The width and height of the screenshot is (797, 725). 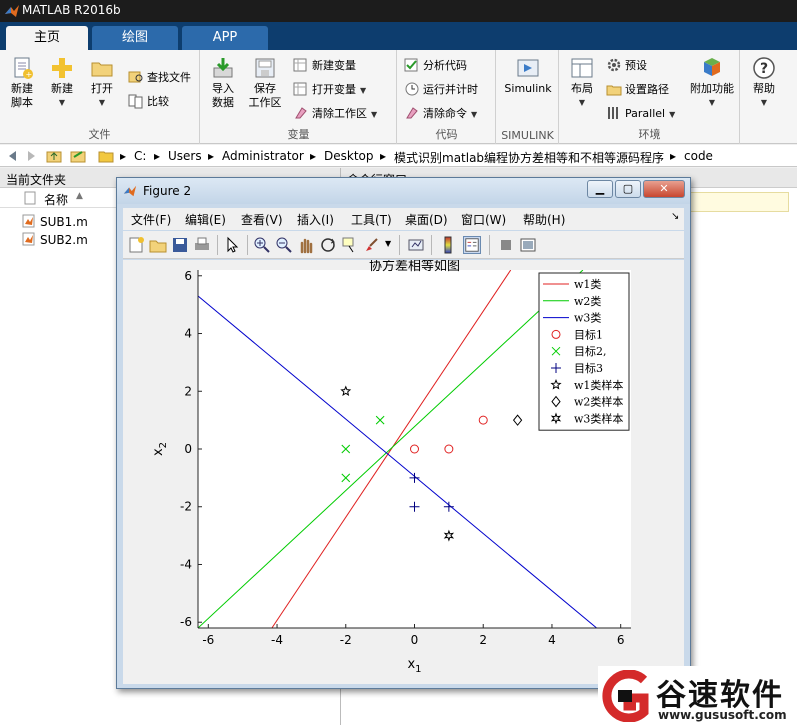 I want to click on new-variable-label: 新建变量, so click(x=334, y=65).